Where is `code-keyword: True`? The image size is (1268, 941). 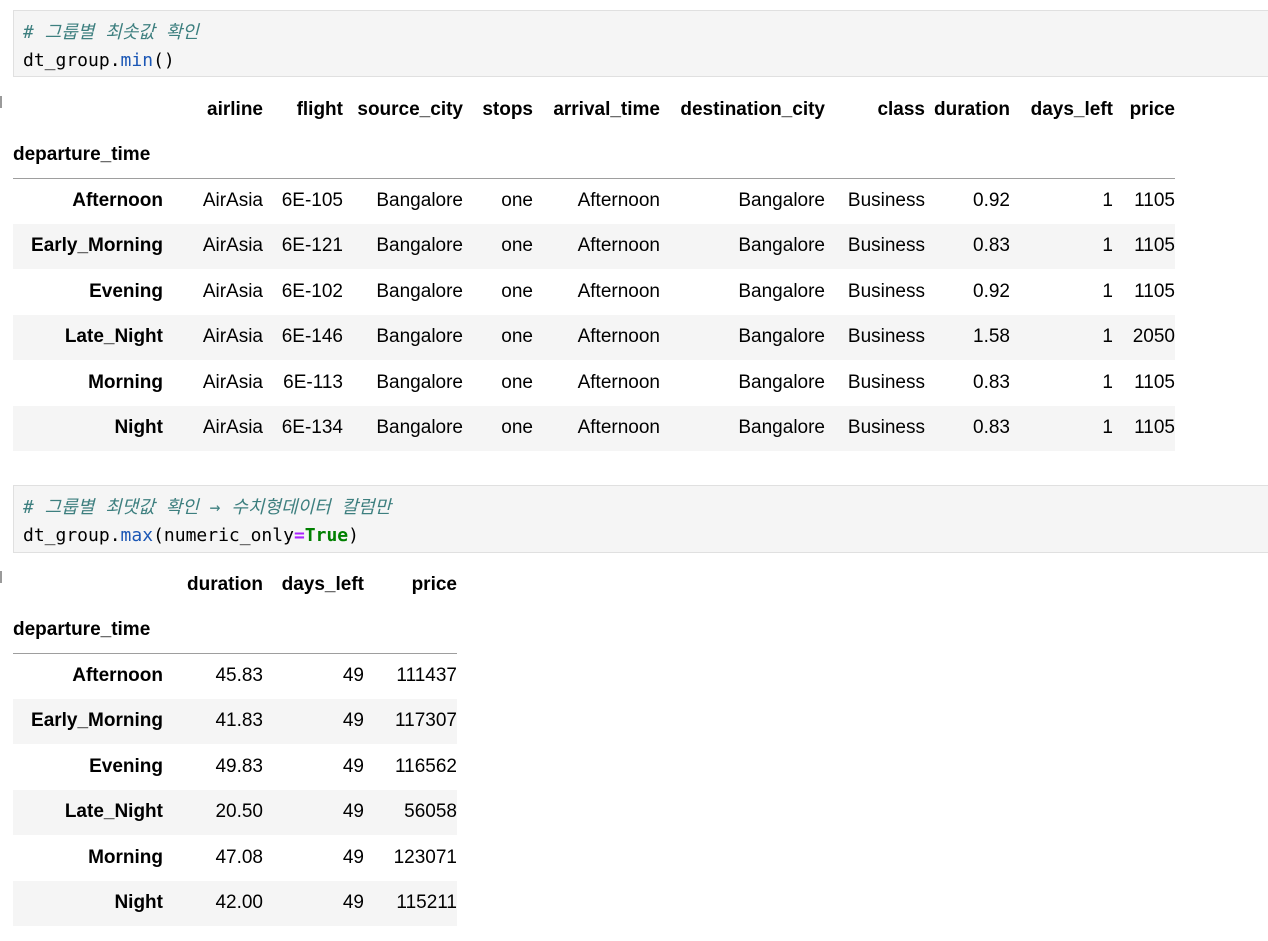 code-keyword: True is located at coordinates (326, 535).